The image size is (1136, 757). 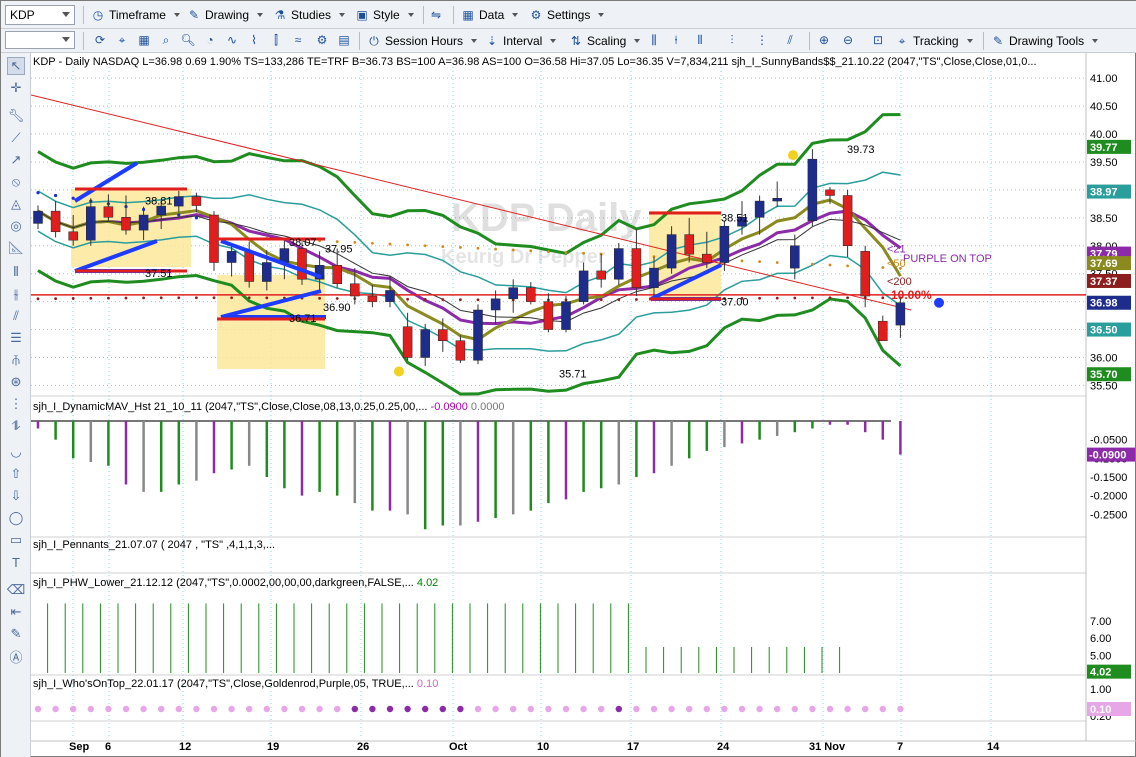 What do you see at coordinates (700, 40) in the screenshot?
I see `line-chart-icon: ⦀` at bounding box center [700, 40].